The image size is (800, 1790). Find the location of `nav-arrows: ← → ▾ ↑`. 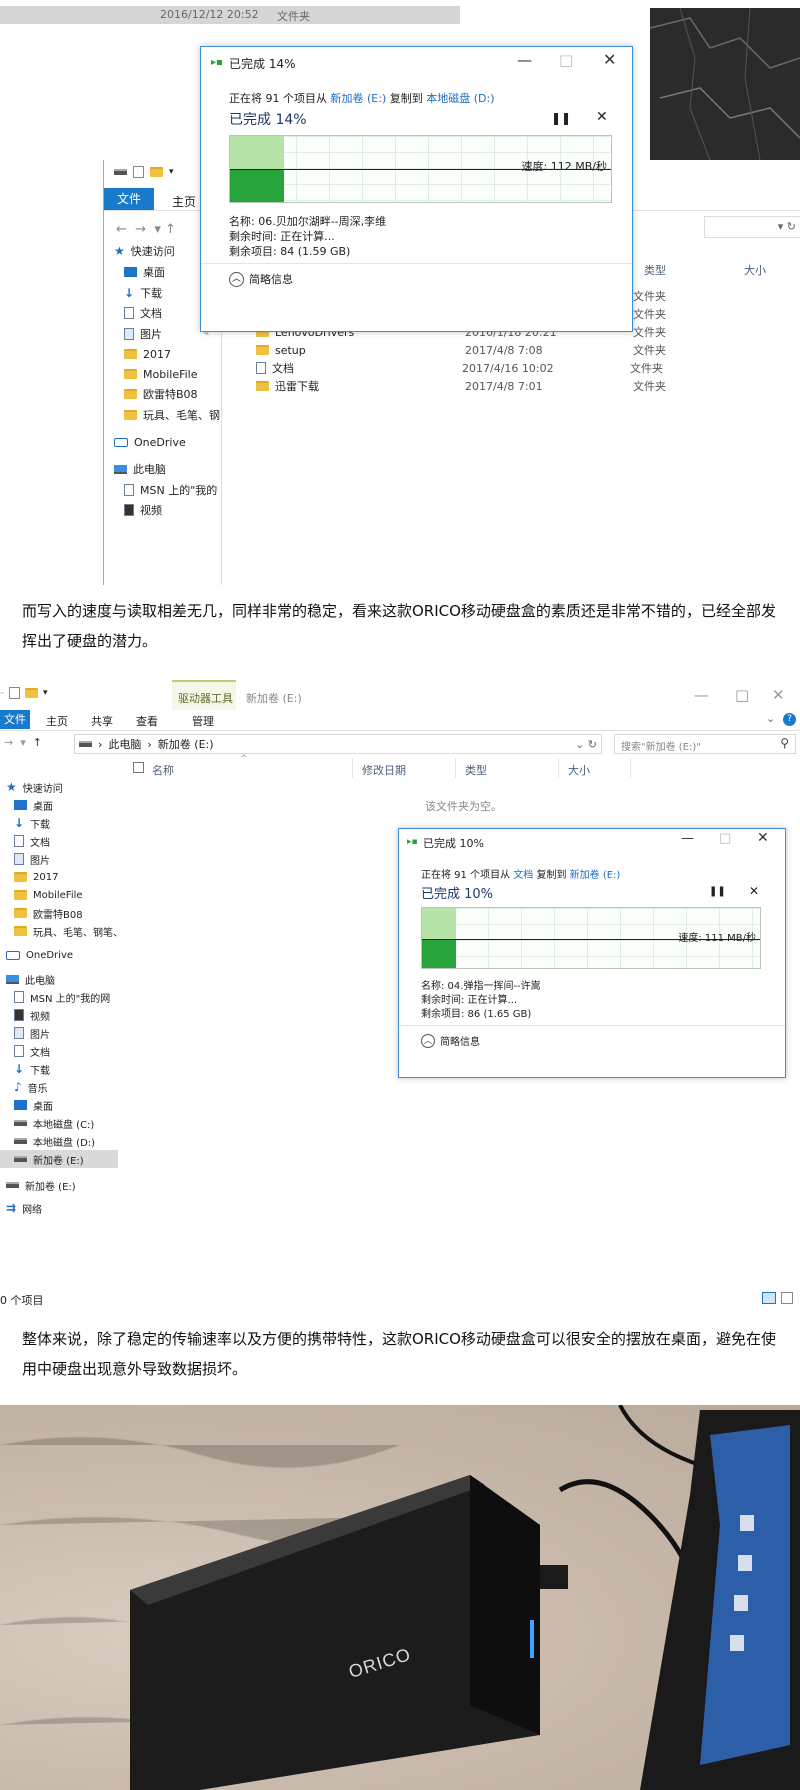

nav-arrows: ← → ▾ ↑ is located at coordinates (146, 229).